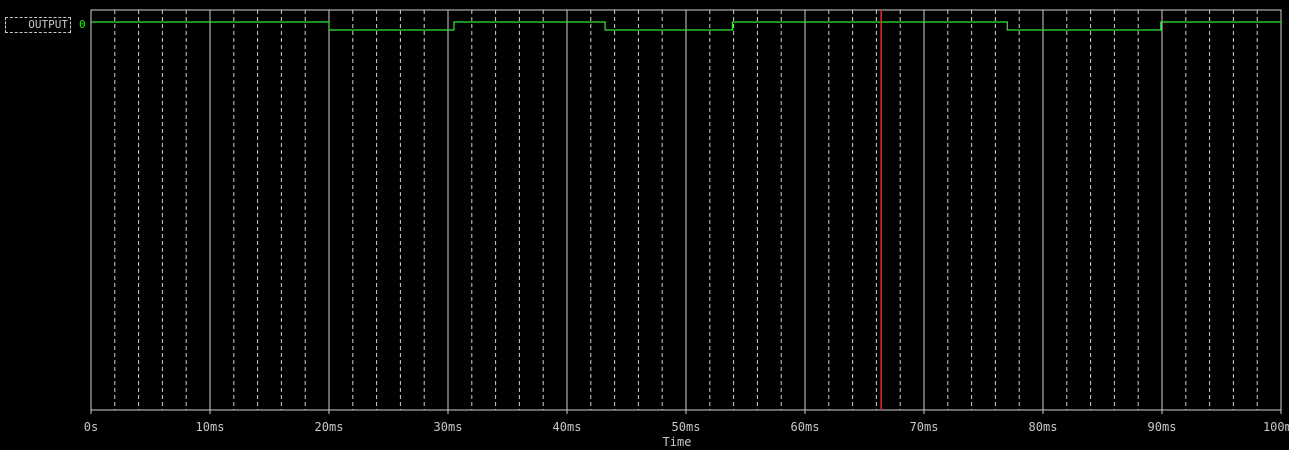 This screenshot has height=450, width=1289. I want to click on x-tick-label: 90ms, so click(1162, 427).